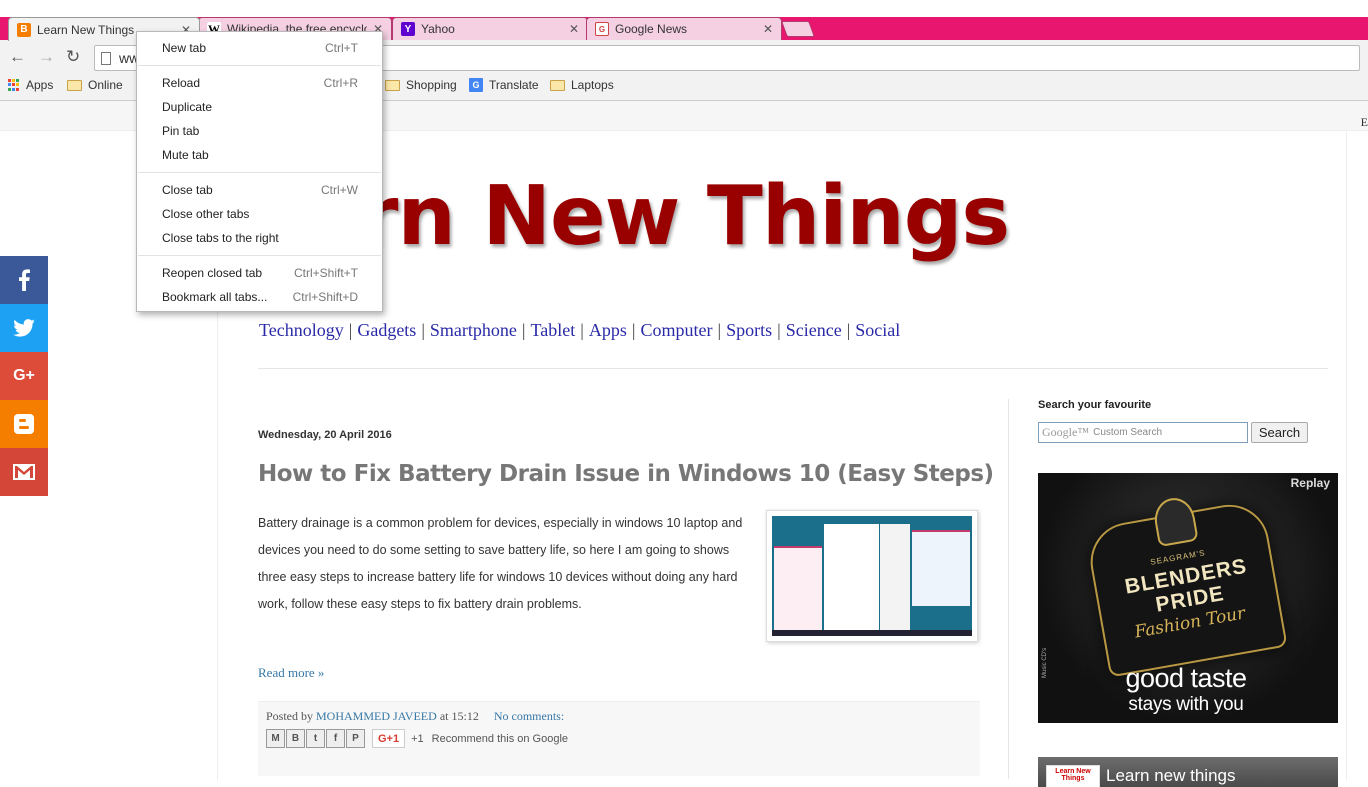 This screenshot has height=787, width=1368. What do you see at coordinates (259, 273) in the screenshot?
I see `menu-item-reopen-closed-tab: Reopen closed tab Ctrl+Shift+T` at bounding box center [259, 273].